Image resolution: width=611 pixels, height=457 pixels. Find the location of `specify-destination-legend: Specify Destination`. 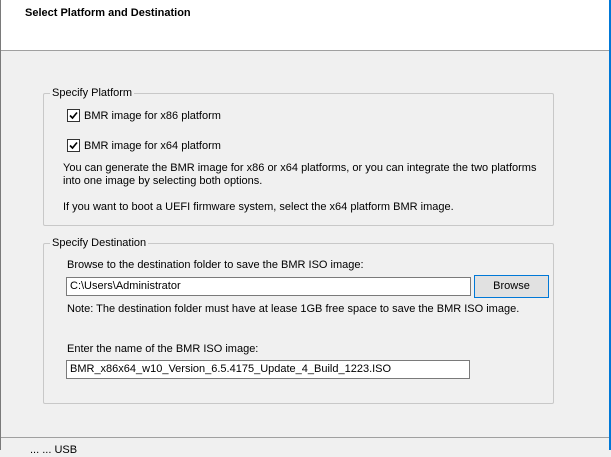

specify-destination-legend: Specify Destination is located at coordinates (99, 243).